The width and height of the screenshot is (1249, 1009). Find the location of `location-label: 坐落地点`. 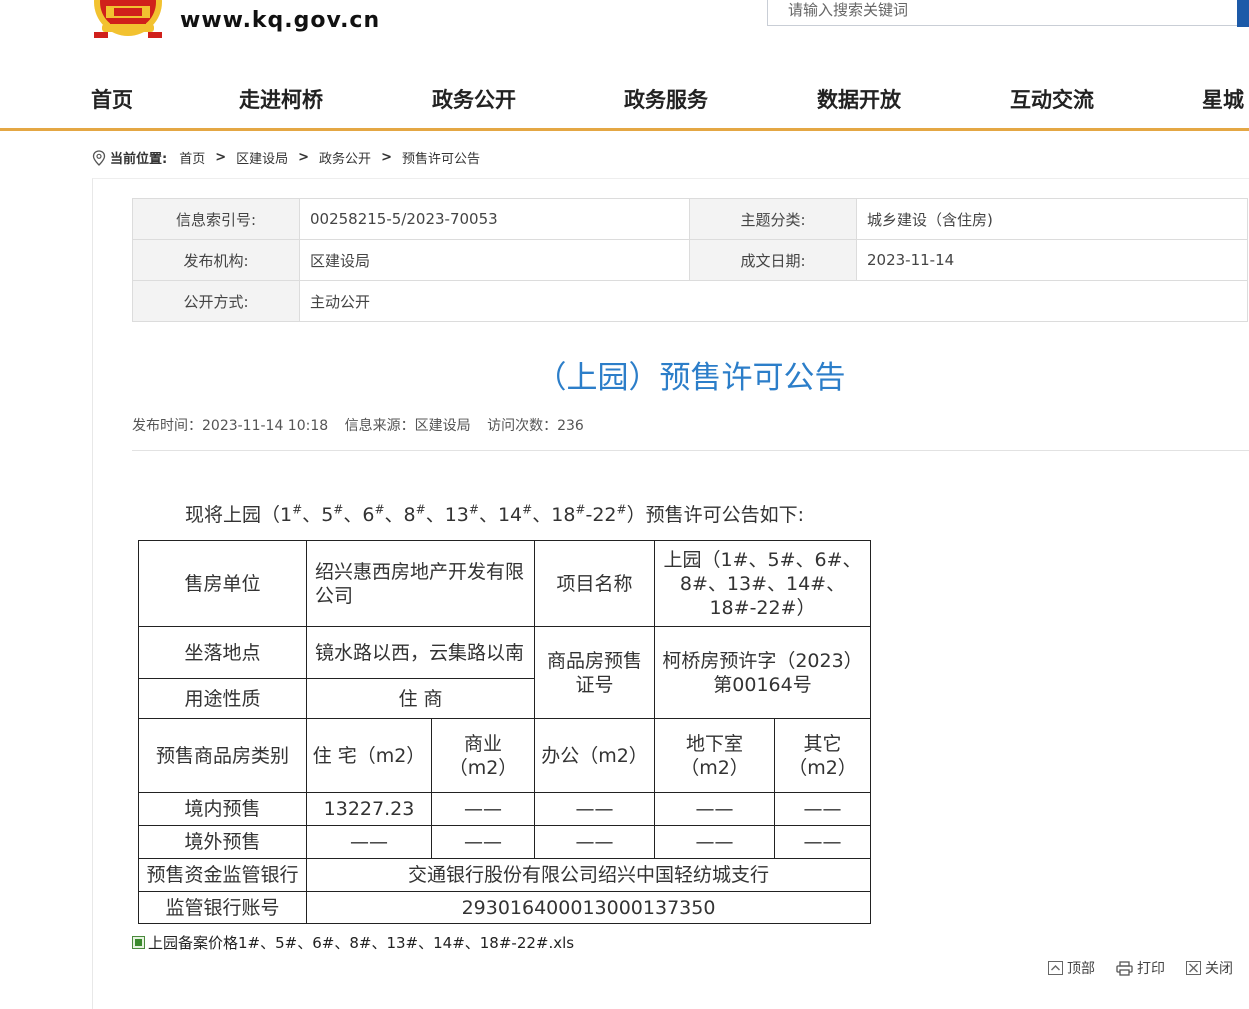

location-label: 坐落地点 is located at coordinates (222, 652).